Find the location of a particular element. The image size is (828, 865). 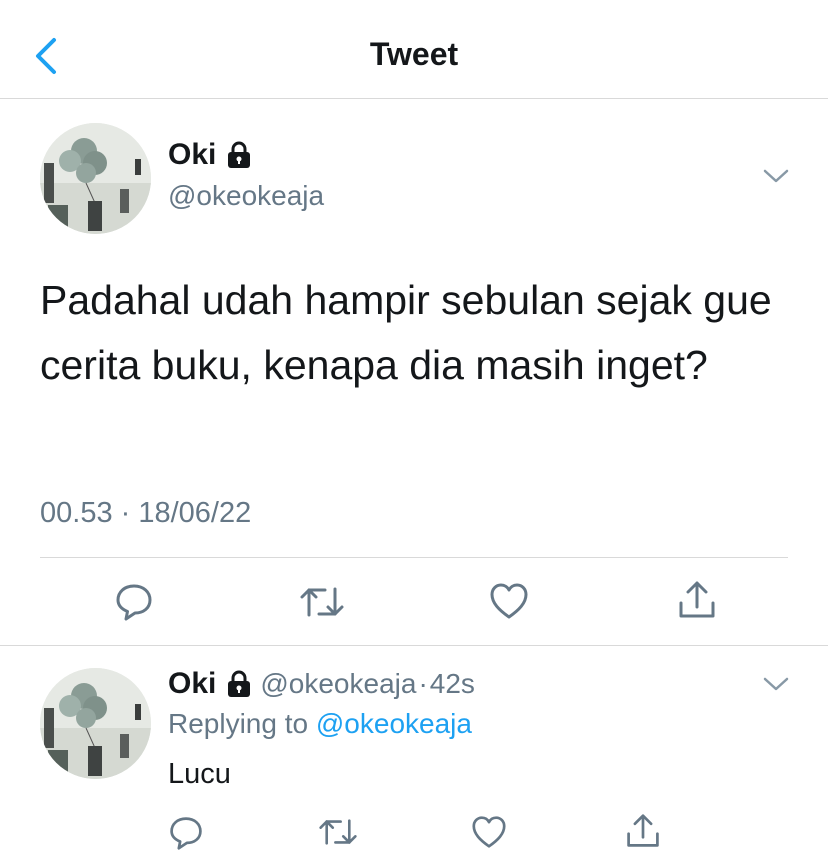

reply-avatar is located at coordinates (95, 723).